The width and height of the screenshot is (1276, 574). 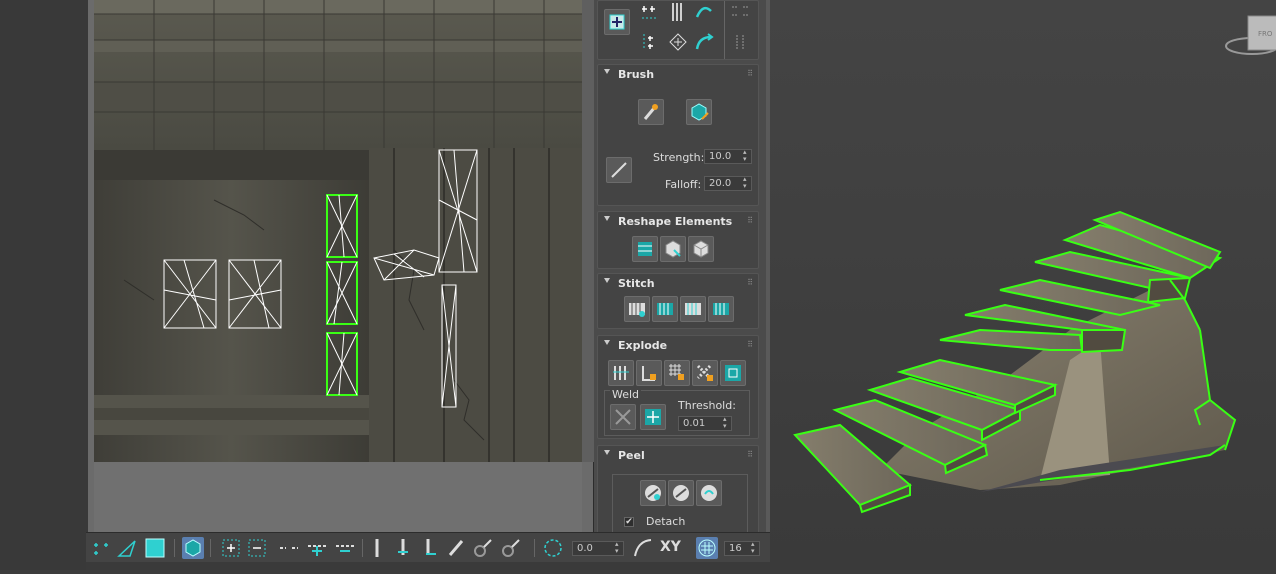 I want to click on brush-falloff-button, so click(x=619, y=170).